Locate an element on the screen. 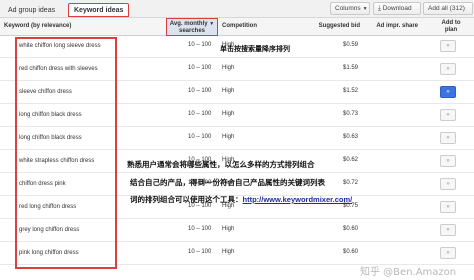  columns-label: Columns is located at coordinates (348, 8).